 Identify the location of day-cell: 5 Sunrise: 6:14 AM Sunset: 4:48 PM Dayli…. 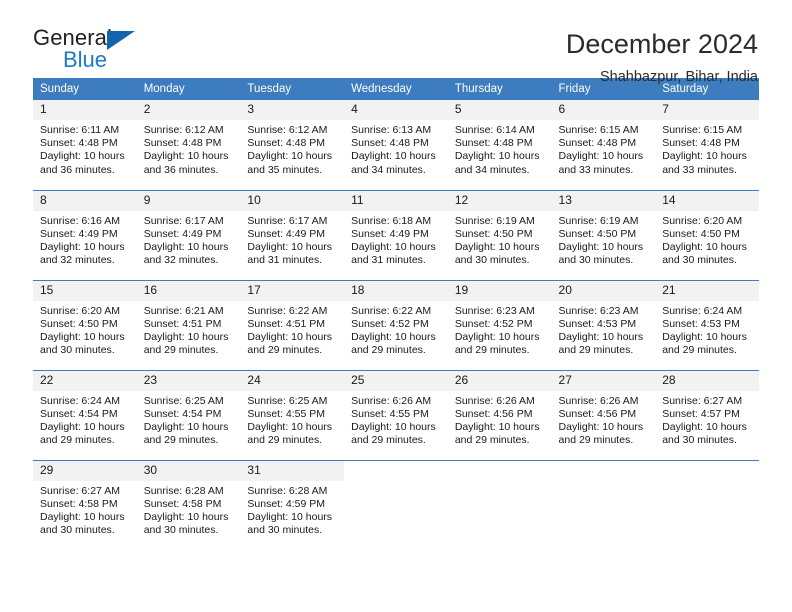
(499, 145).